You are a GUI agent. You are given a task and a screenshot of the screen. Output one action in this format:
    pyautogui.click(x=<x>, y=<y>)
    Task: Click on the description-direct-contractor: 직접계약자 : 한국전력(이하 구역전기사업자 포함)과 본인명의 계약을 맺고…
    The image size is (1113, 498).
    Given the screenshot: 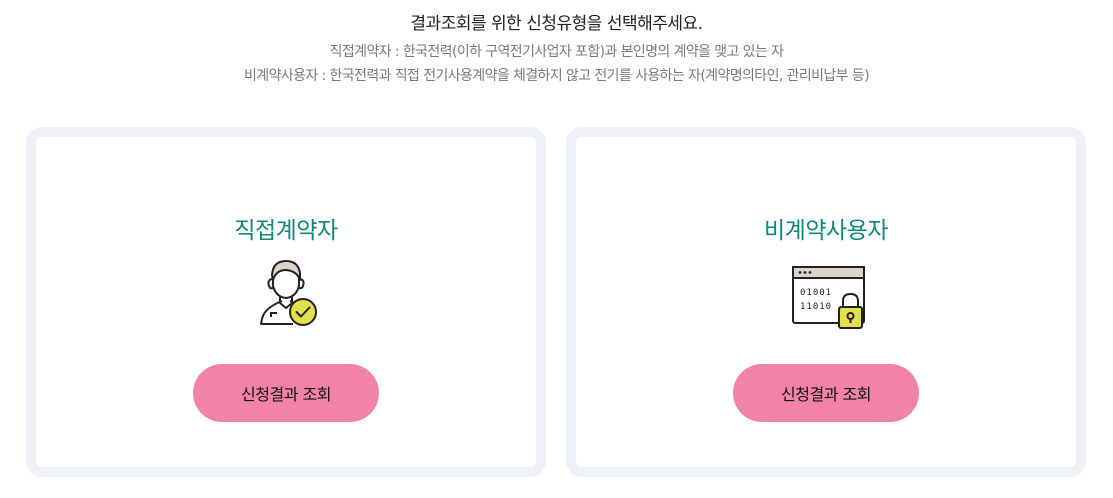 What is the action you would take?
    pyautogui.click(x=556, y=52)
    